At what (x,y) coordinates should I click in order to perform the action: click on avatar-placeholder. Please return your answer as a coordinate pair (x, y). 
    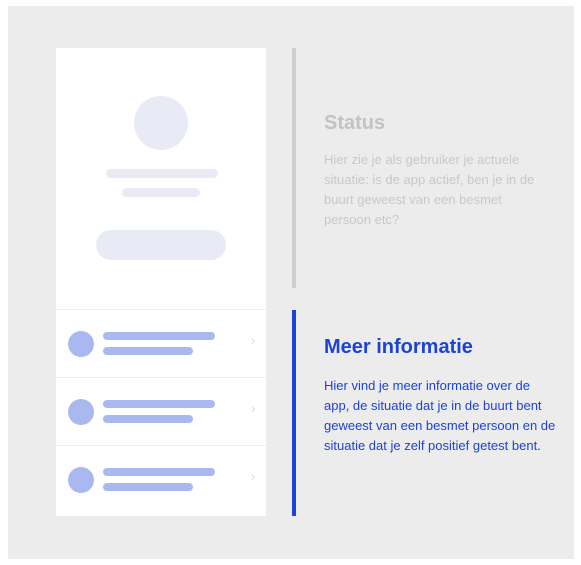
    Looking at the image, I should click on (161, 123).